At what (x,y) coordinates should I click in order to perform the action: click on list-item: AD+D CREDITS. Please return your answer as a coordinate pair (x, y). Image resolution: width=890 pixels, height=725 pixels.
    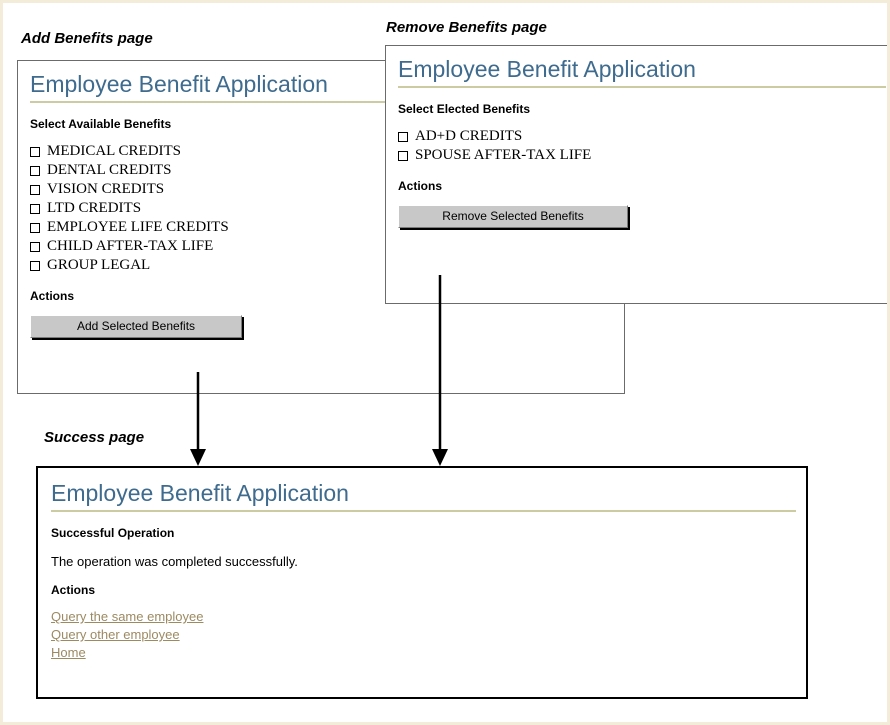
    Looking at the image, I should click on (642, 136).